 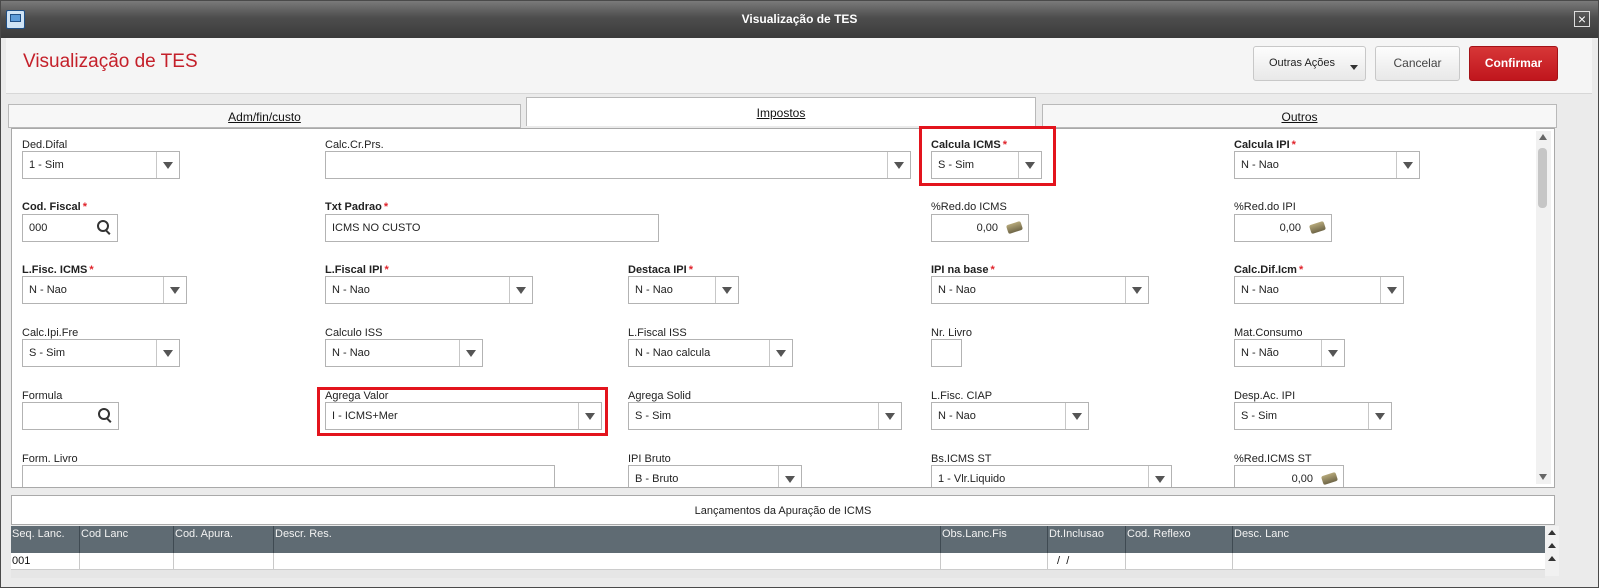 What do you see at coordinates (264, 116) in the screenshot?
I see `tab-adm-fin-custo: Adm/fin/custo` at bounding box center [264, 116].